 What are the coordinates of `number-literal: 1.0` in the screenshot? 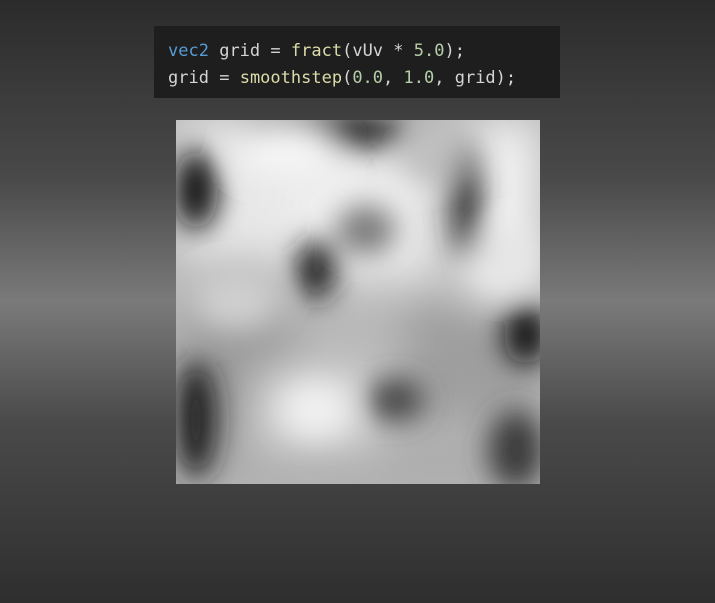 It's located at (419, 78).